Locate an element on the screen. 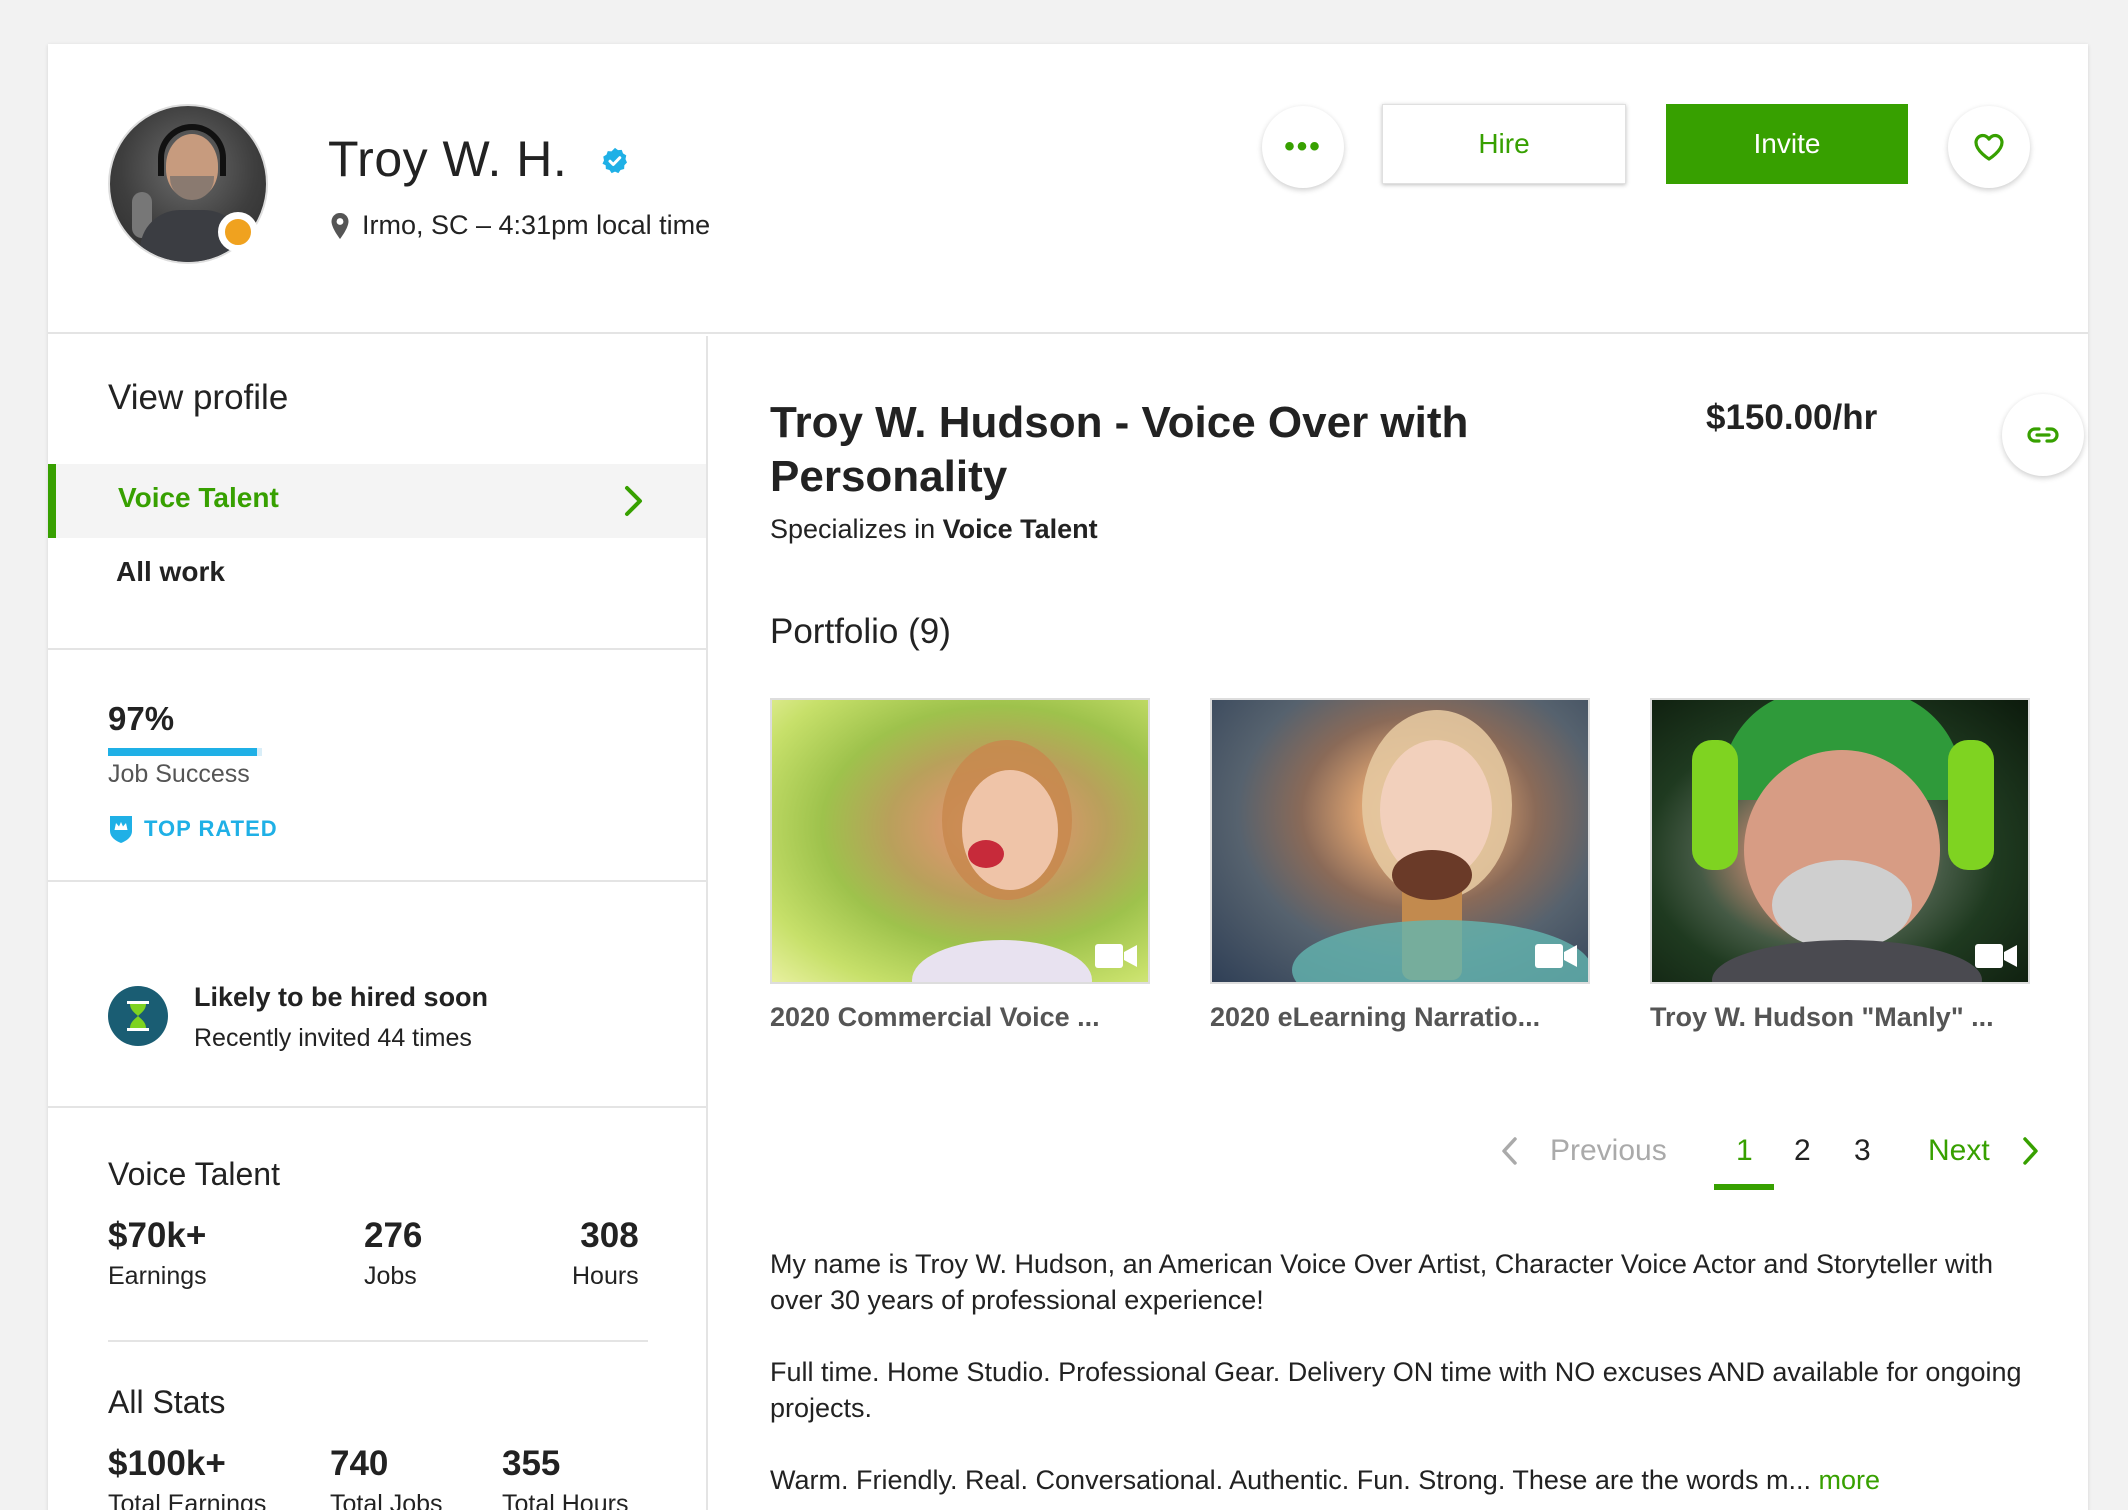 The image size is (2128, 1510). verified-badge-icon is located at coordinates (614, 160).